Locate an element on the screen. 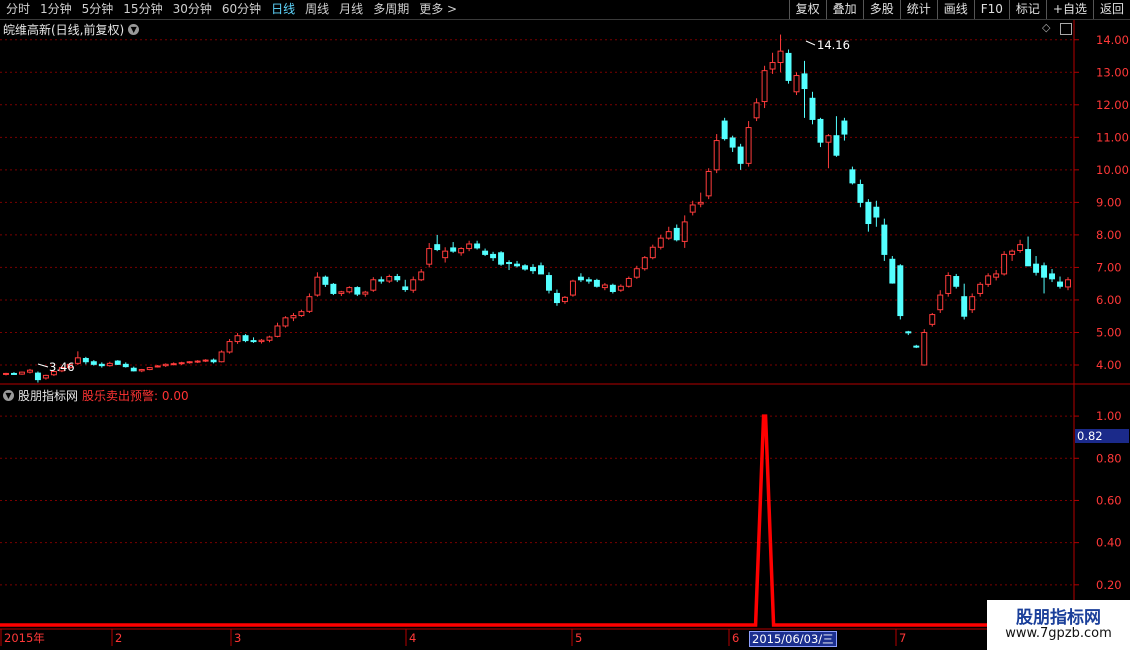 Image resolution: width=1130 pixels, height=650 pixels. date-label: 3 is located at coordinates (237, 638).